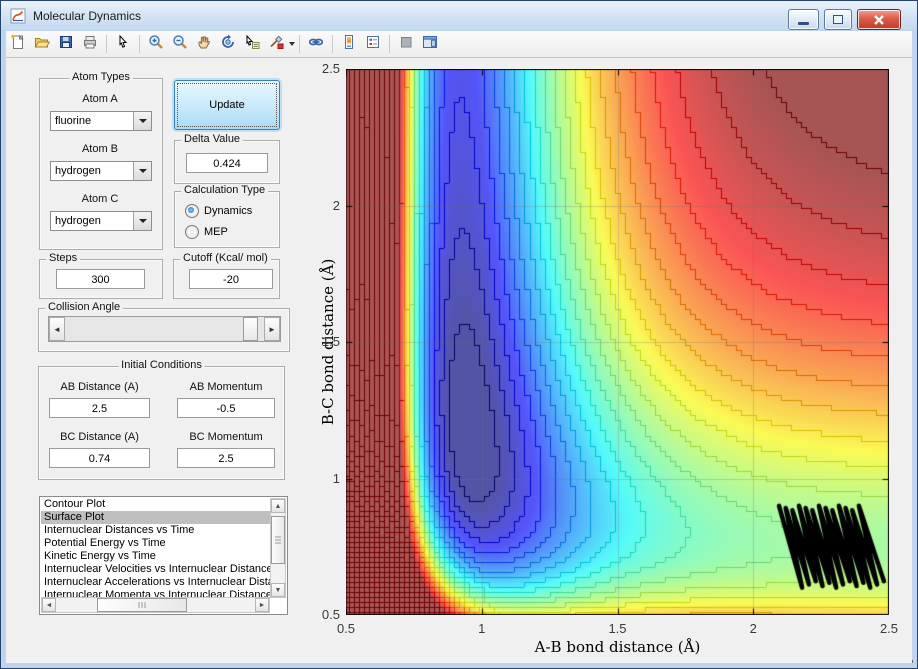  I want to click on thumb-grip, so click(278, 540).